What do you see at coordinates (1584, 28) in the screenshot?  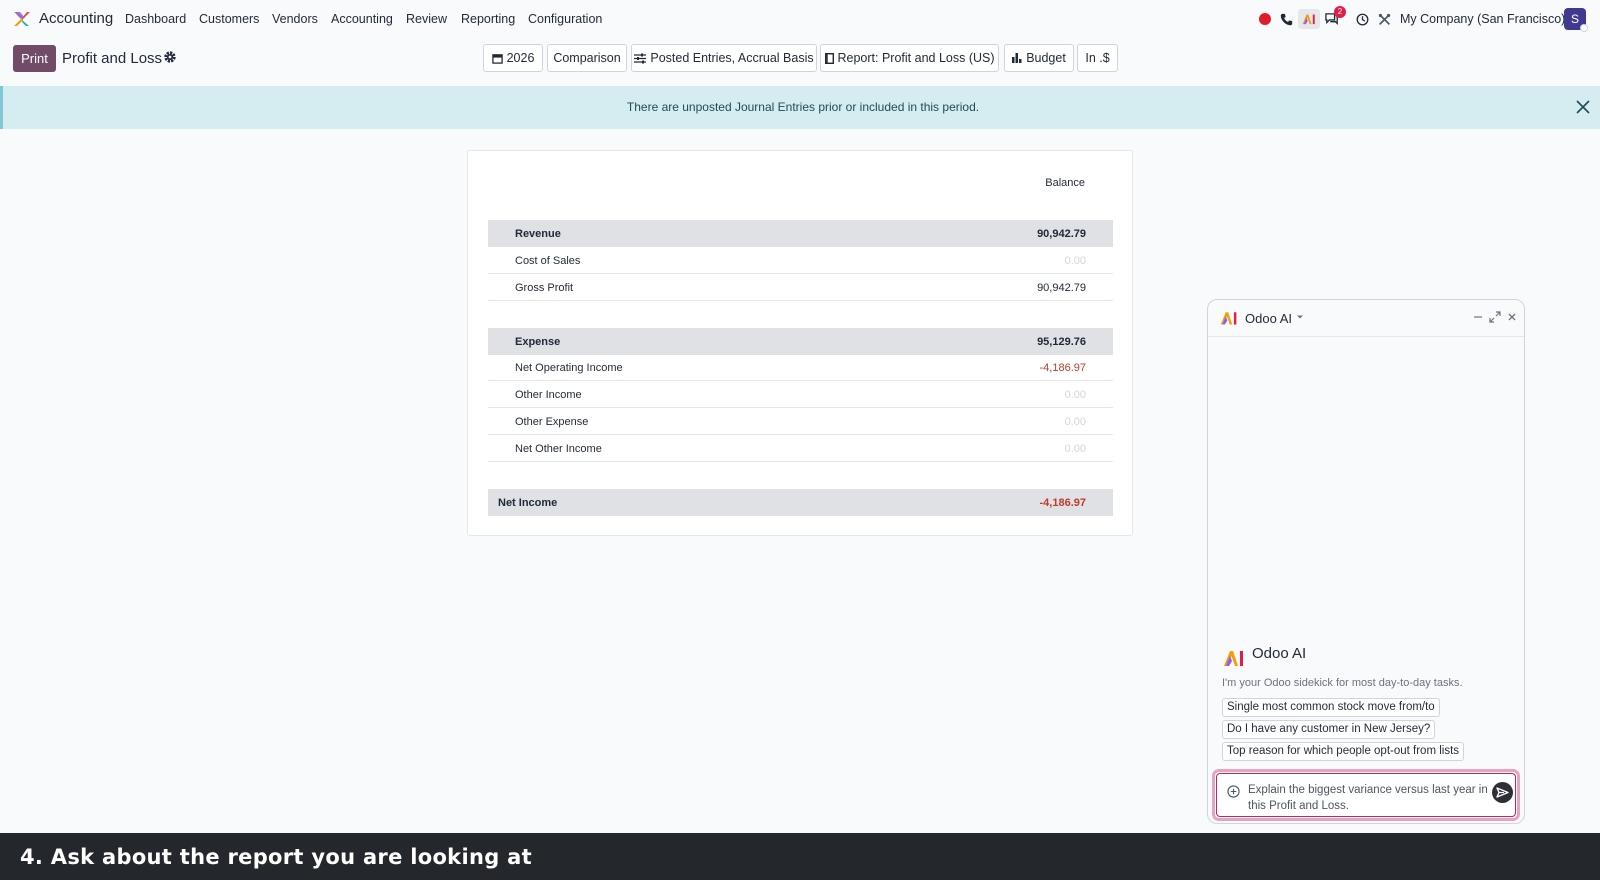 I see `status-dot` at bounding box center [1584, 28].